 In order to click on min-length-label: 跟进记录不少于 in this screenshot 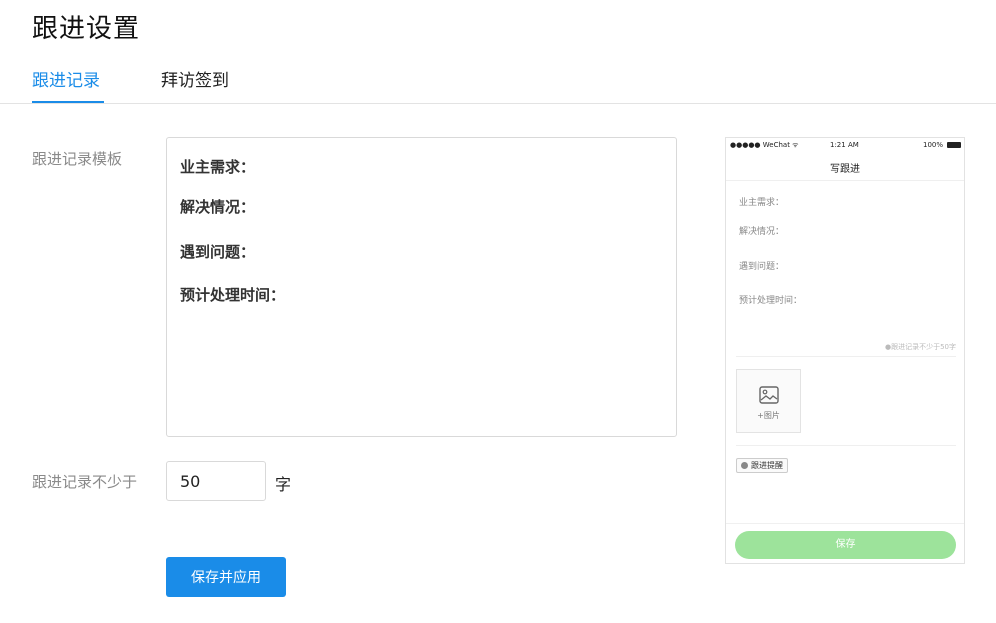, I will do `click(85, 482)`.